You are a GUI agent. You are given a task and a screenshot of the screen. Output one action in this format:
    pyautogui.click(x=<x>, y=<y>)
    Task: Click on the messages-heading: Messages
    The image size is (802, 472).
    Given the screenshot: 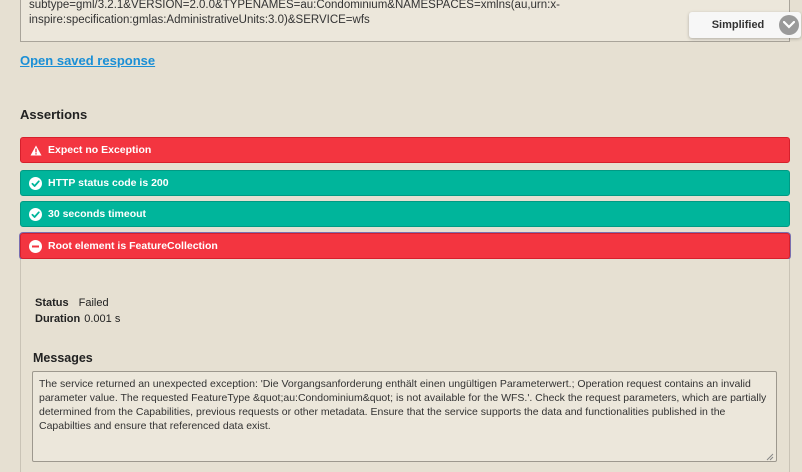 What is the action you would take?
    pyautogui.click(x=63, y=358)
    